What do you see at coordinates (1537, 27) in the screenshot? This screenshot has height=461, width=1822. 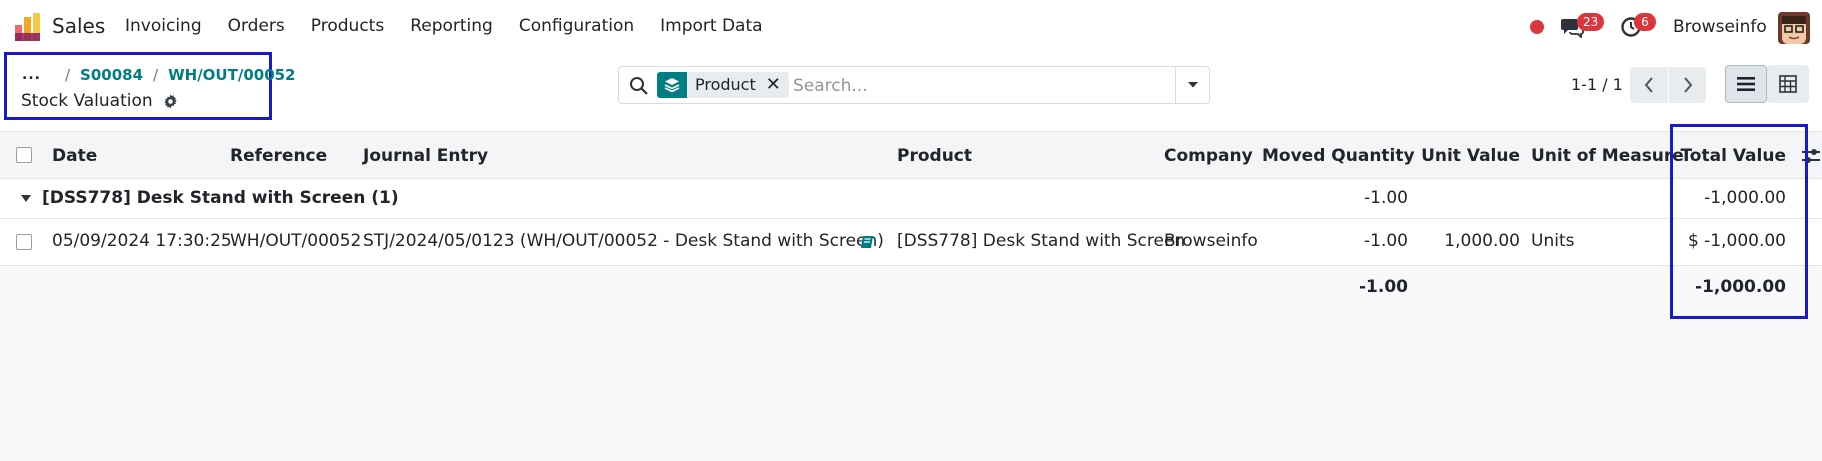 I see `status-dot-icon` at bounding box center [1537, 27].